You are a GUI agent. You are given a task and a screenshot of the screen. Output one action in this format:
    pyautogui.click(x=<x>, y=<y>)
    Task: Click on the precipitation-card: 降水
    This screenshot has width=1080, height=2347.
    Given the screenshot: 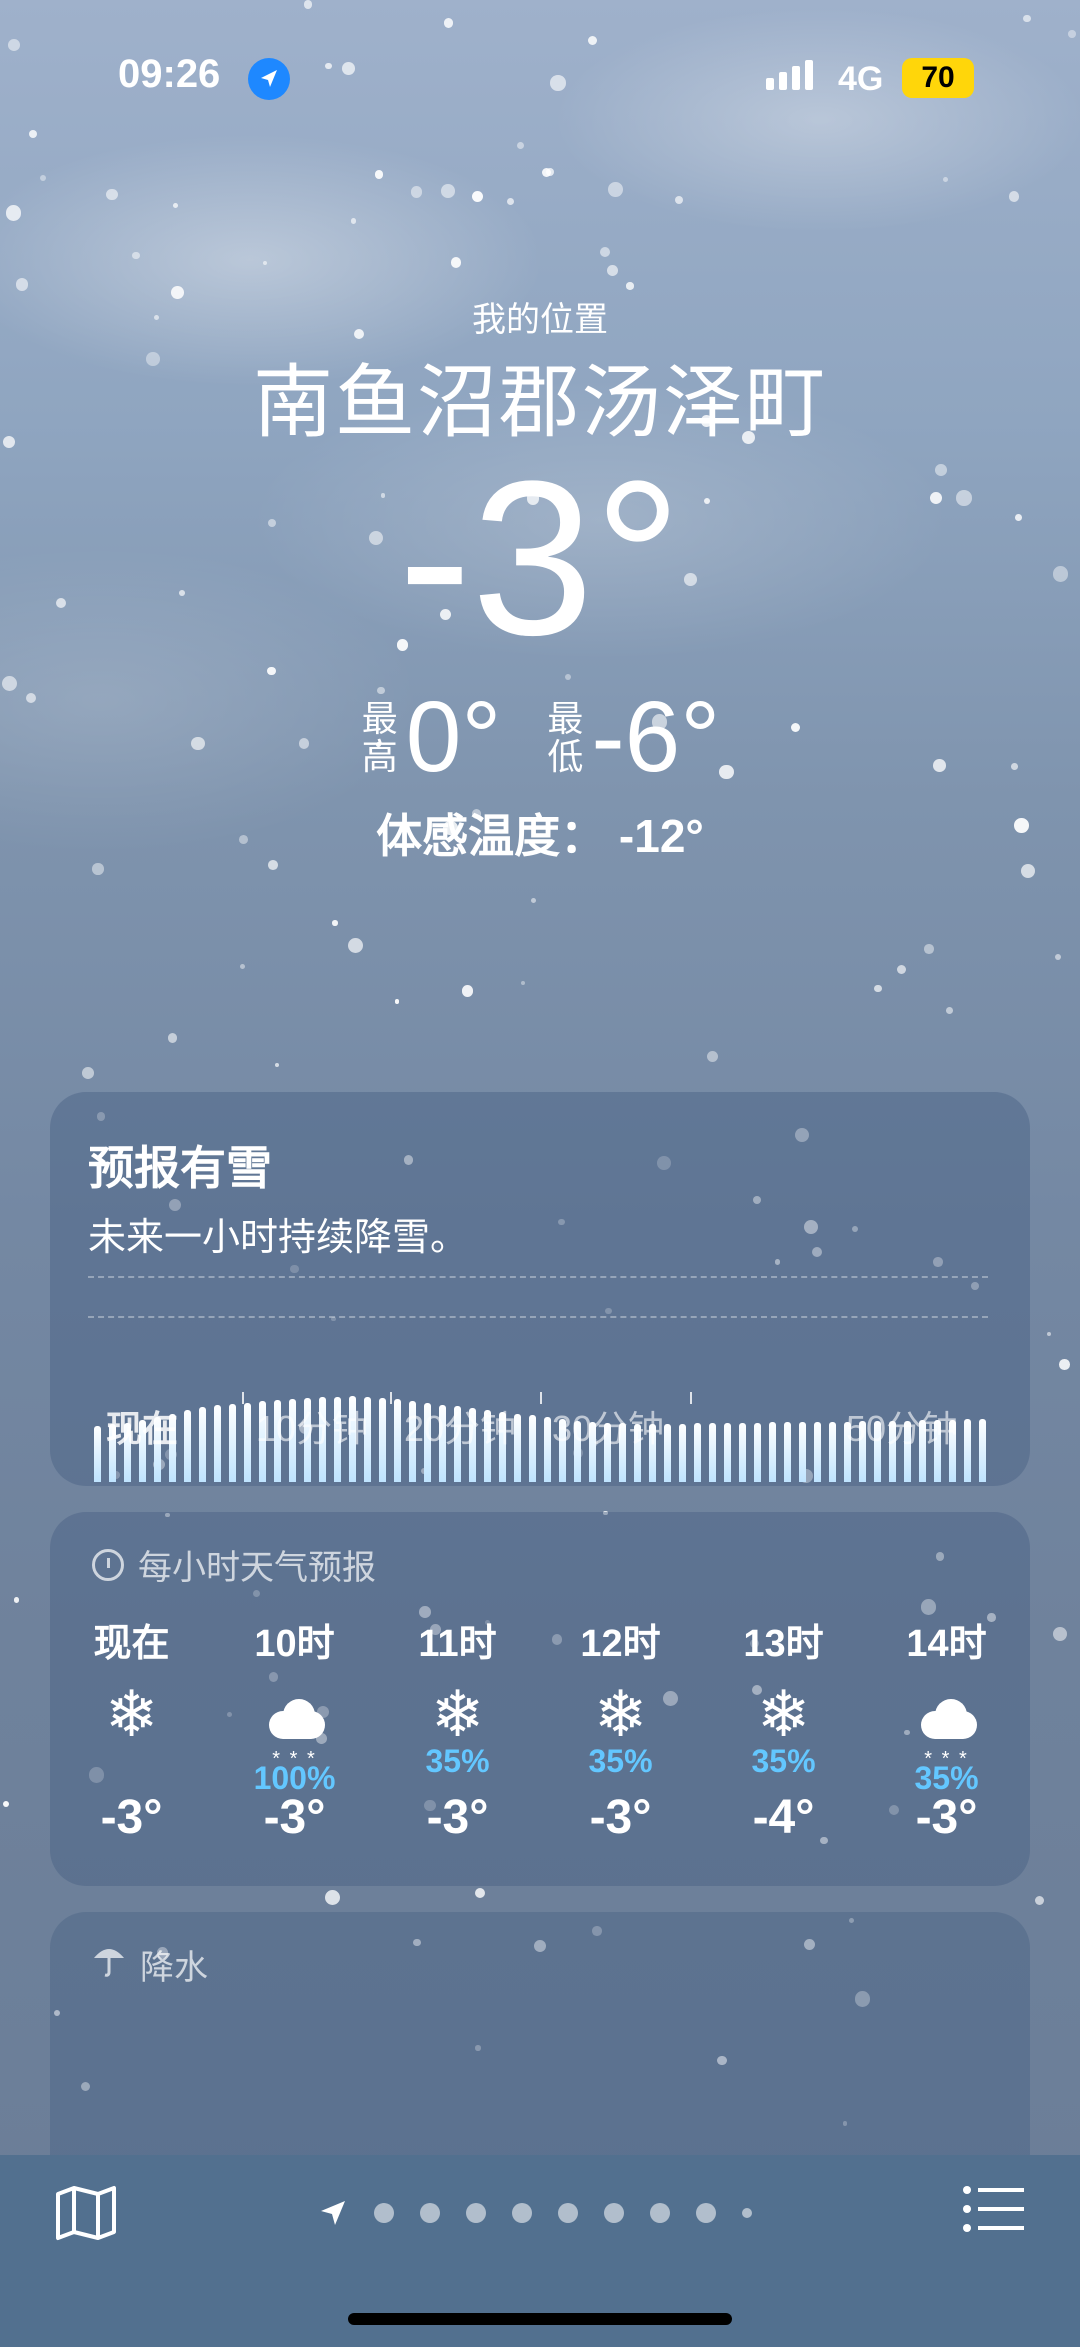 What is the action you would take?
    pyautogui.click(x=540, y=2042)
    